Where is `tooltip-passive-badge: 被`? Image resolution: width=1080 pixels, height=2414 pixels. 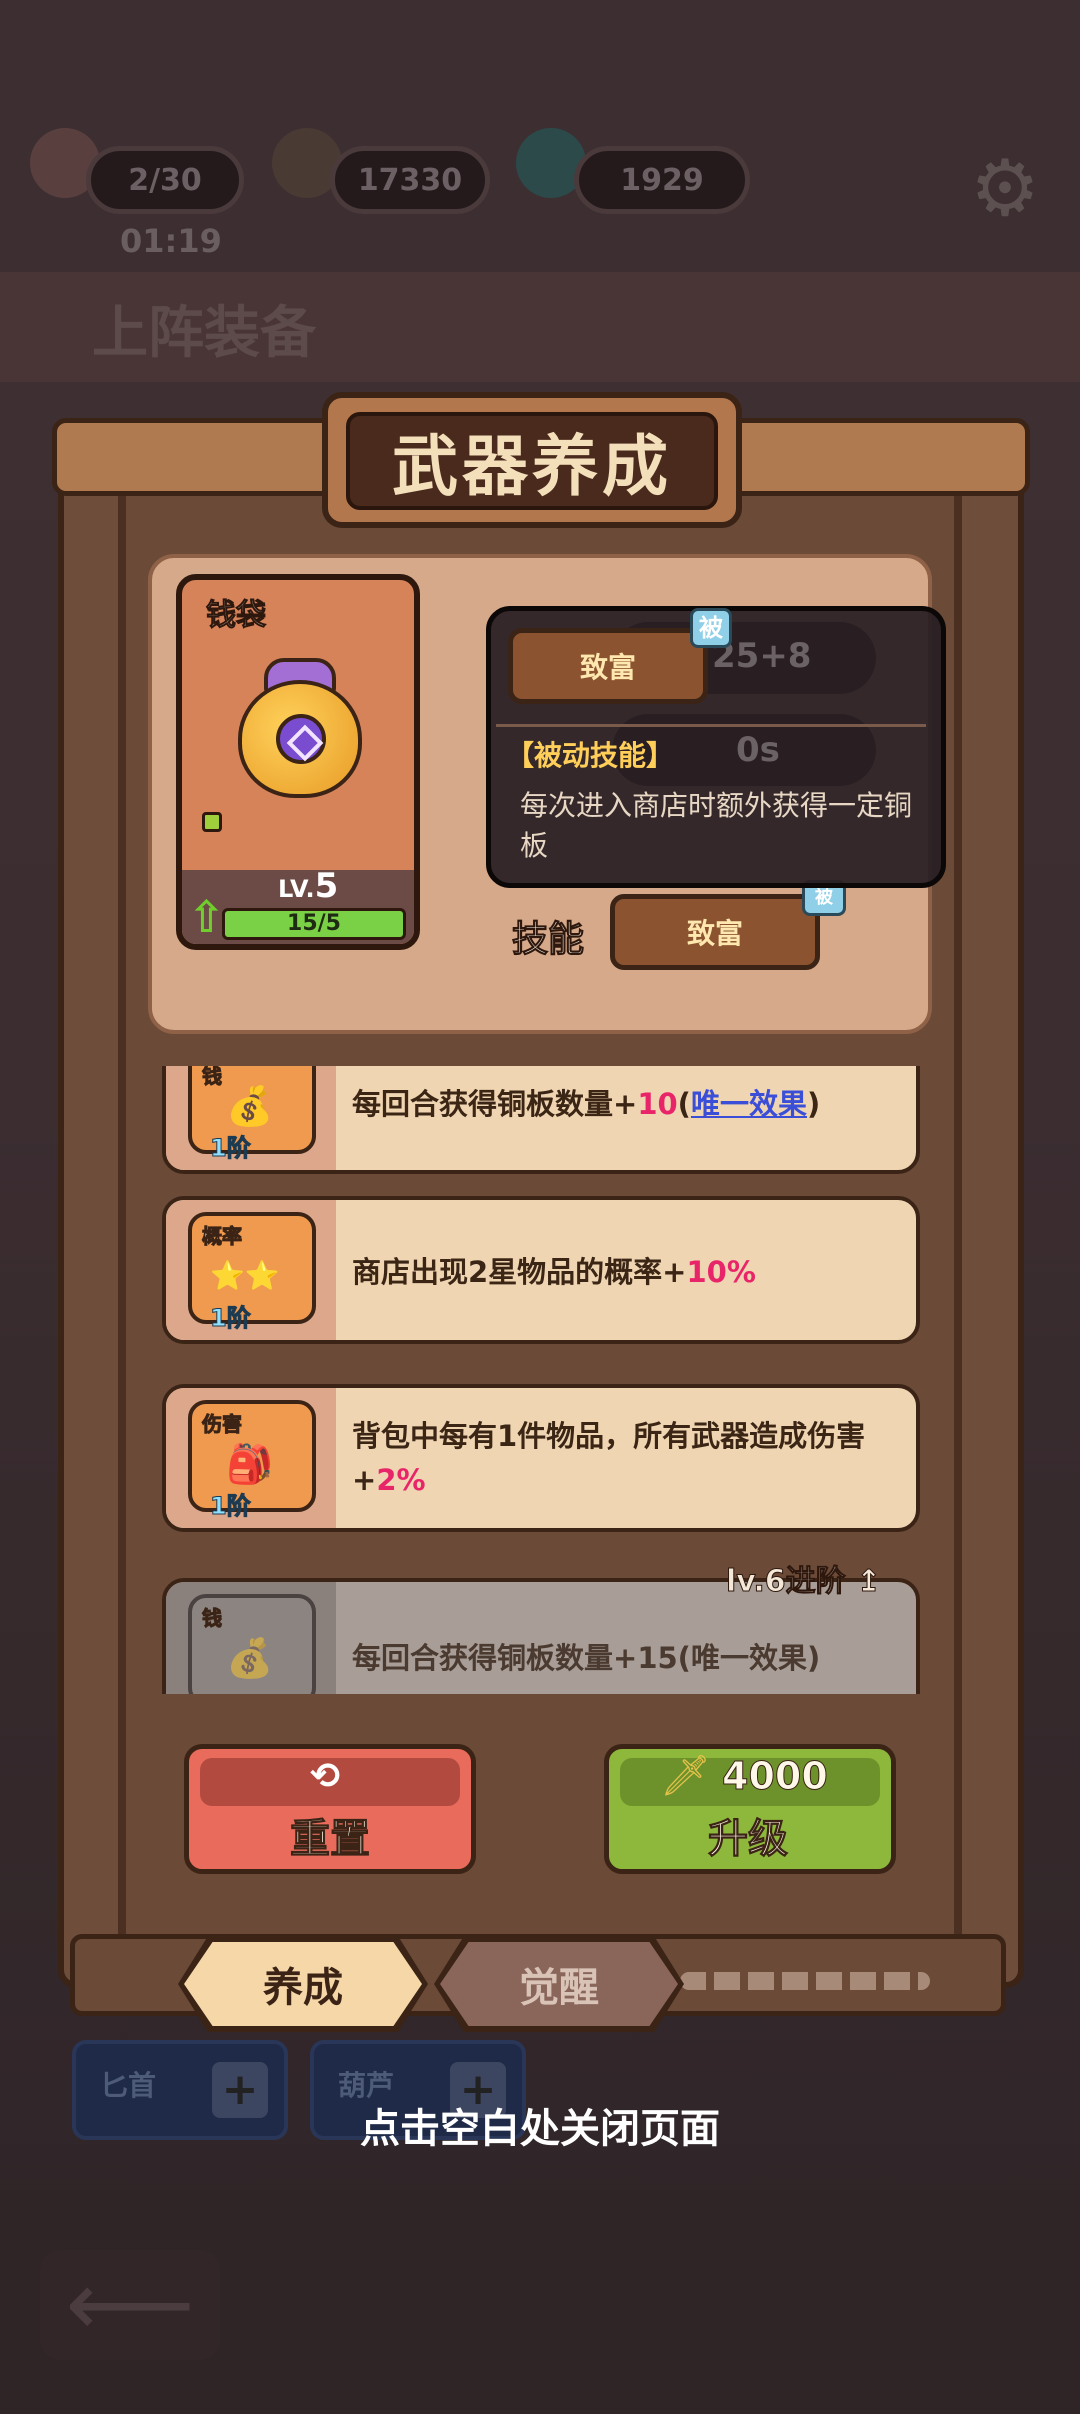
tooltip-passive-badge: 被 is located at coordinates (711, 628).